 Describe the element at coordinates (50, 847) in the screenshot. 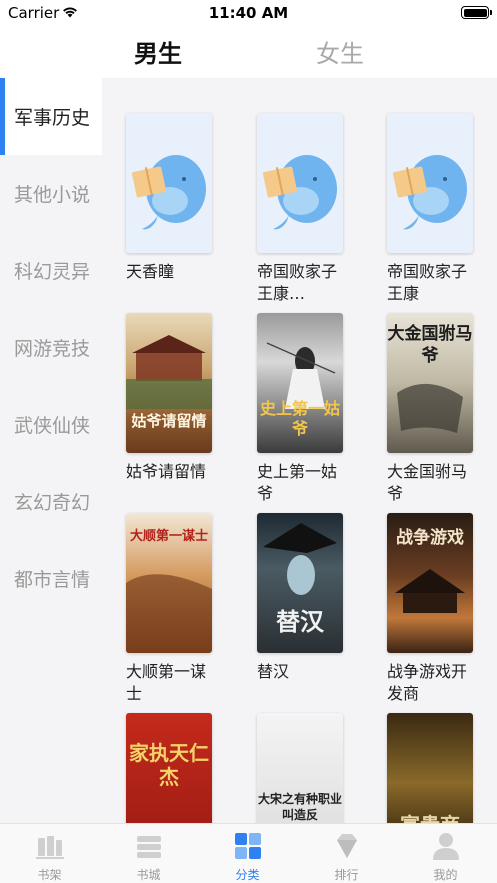

I see `bookshelf-icon` at that location.